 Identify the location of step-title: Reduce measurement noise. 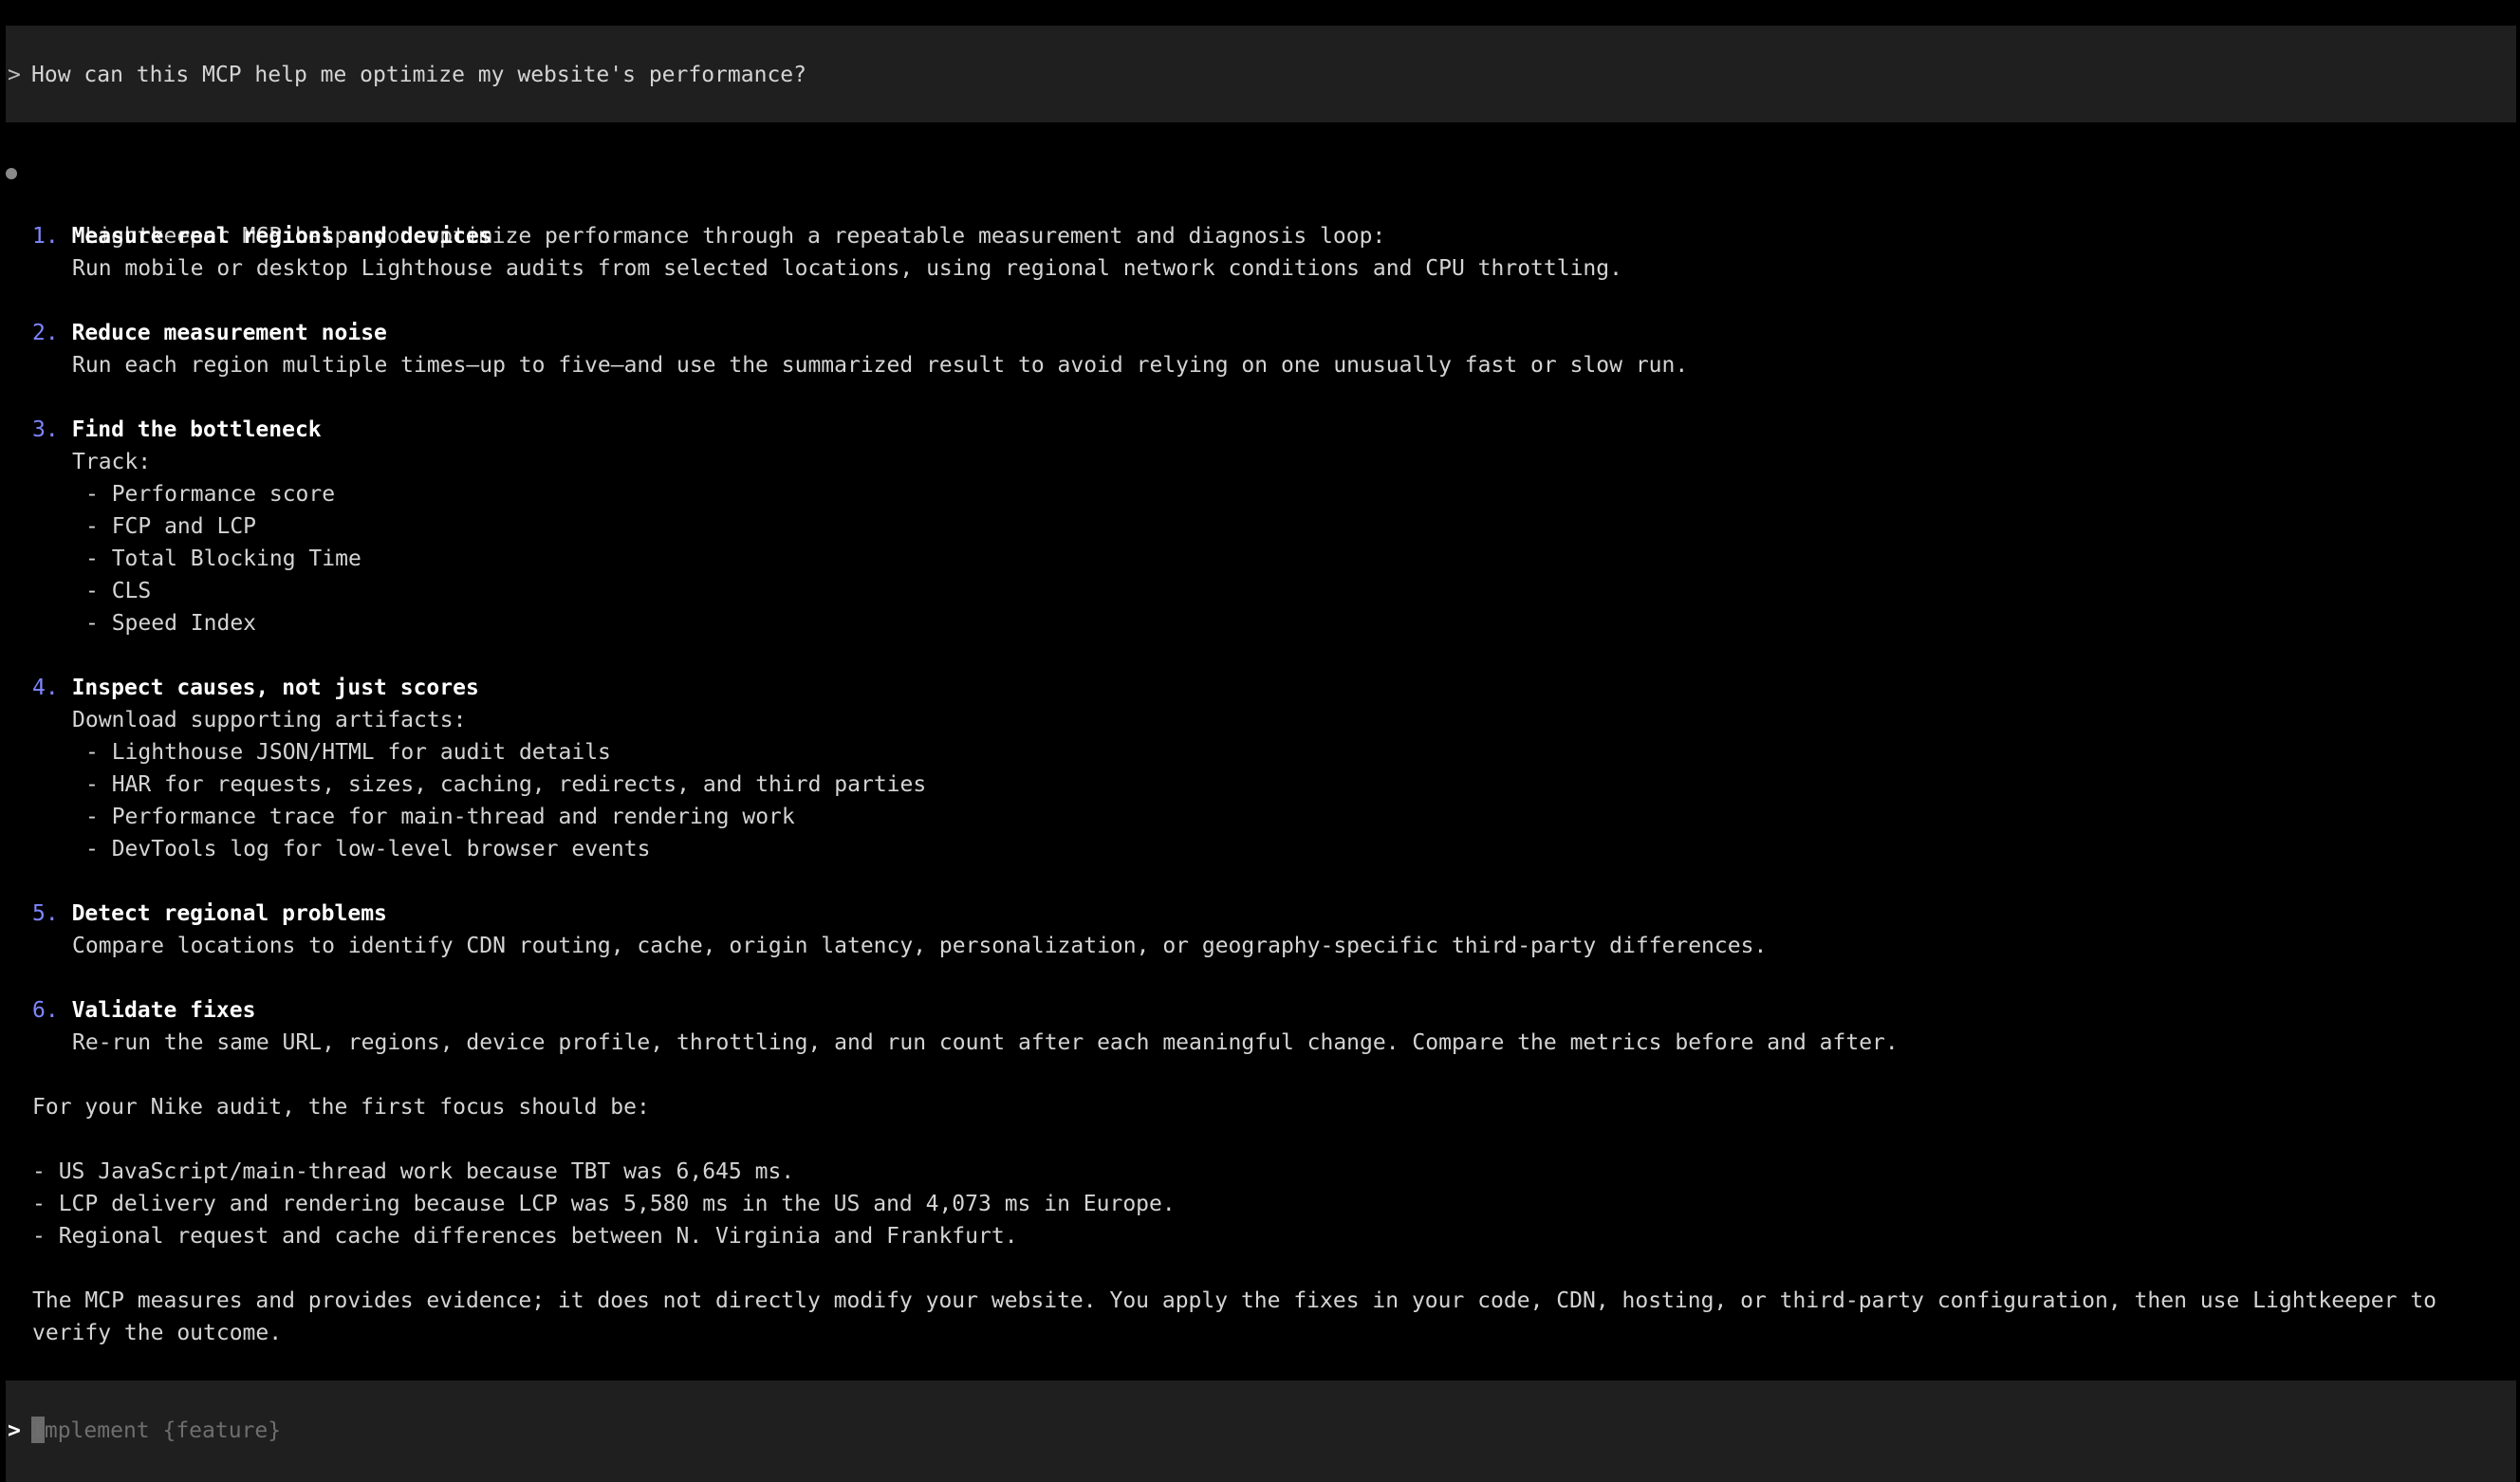
(229, 333).